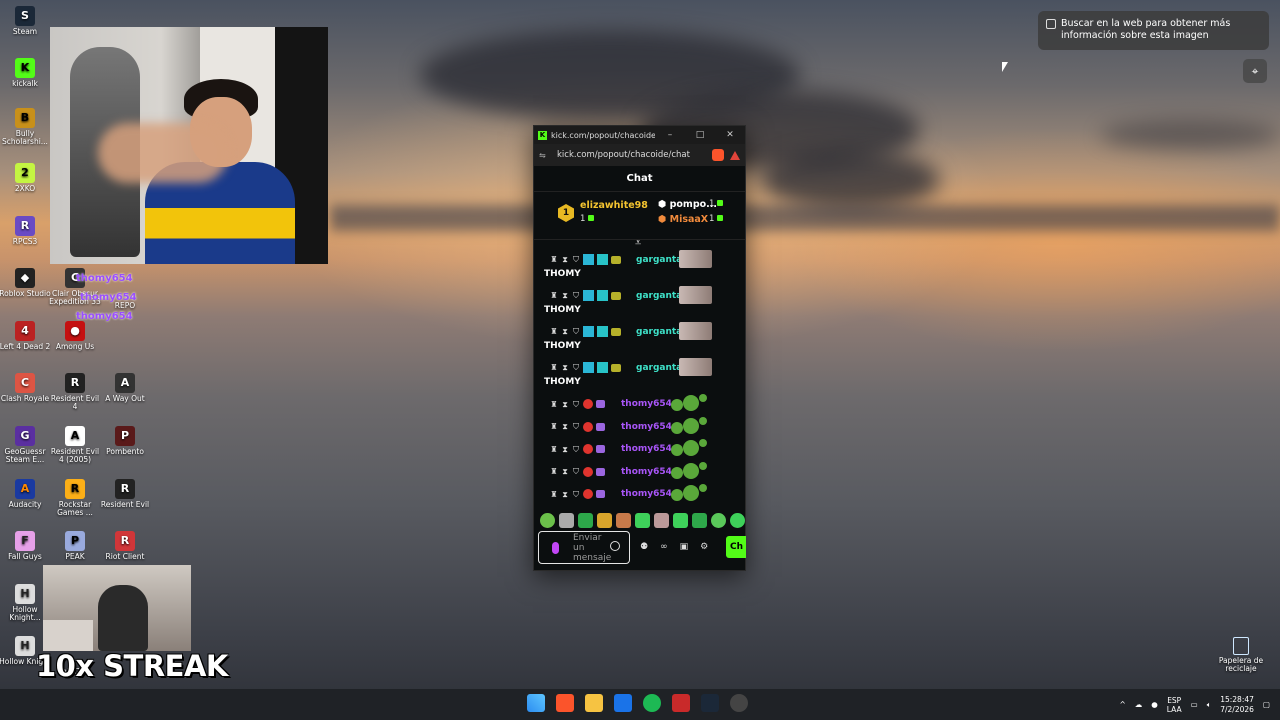 The height and width of the screenshot is (720, 1280). What do you see at coordinates (710, 703) in the screenshot?
I see `steam-taskbar-icon` at bounding box center [710, 703].